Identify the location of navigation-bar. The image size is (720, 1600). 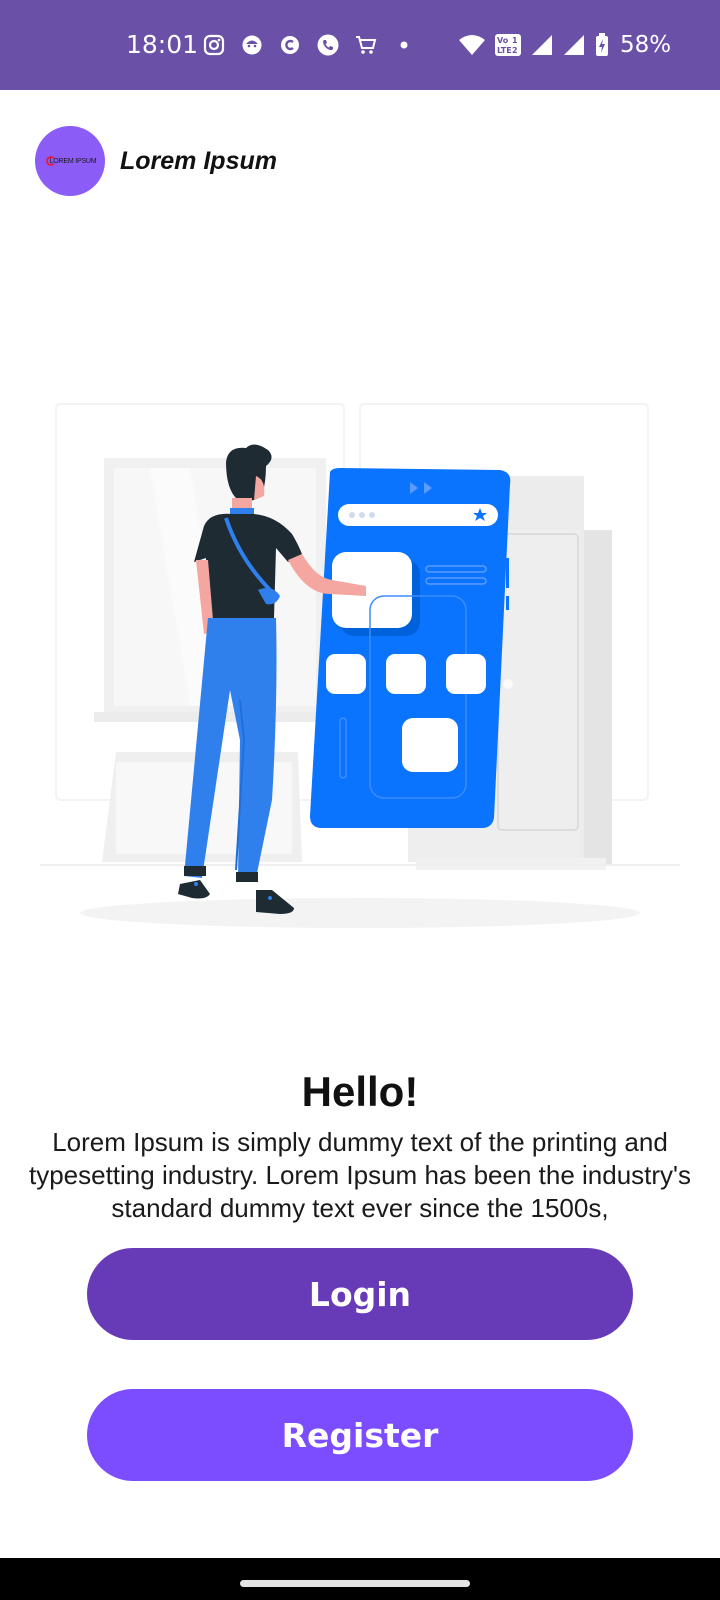
(360, 1579).